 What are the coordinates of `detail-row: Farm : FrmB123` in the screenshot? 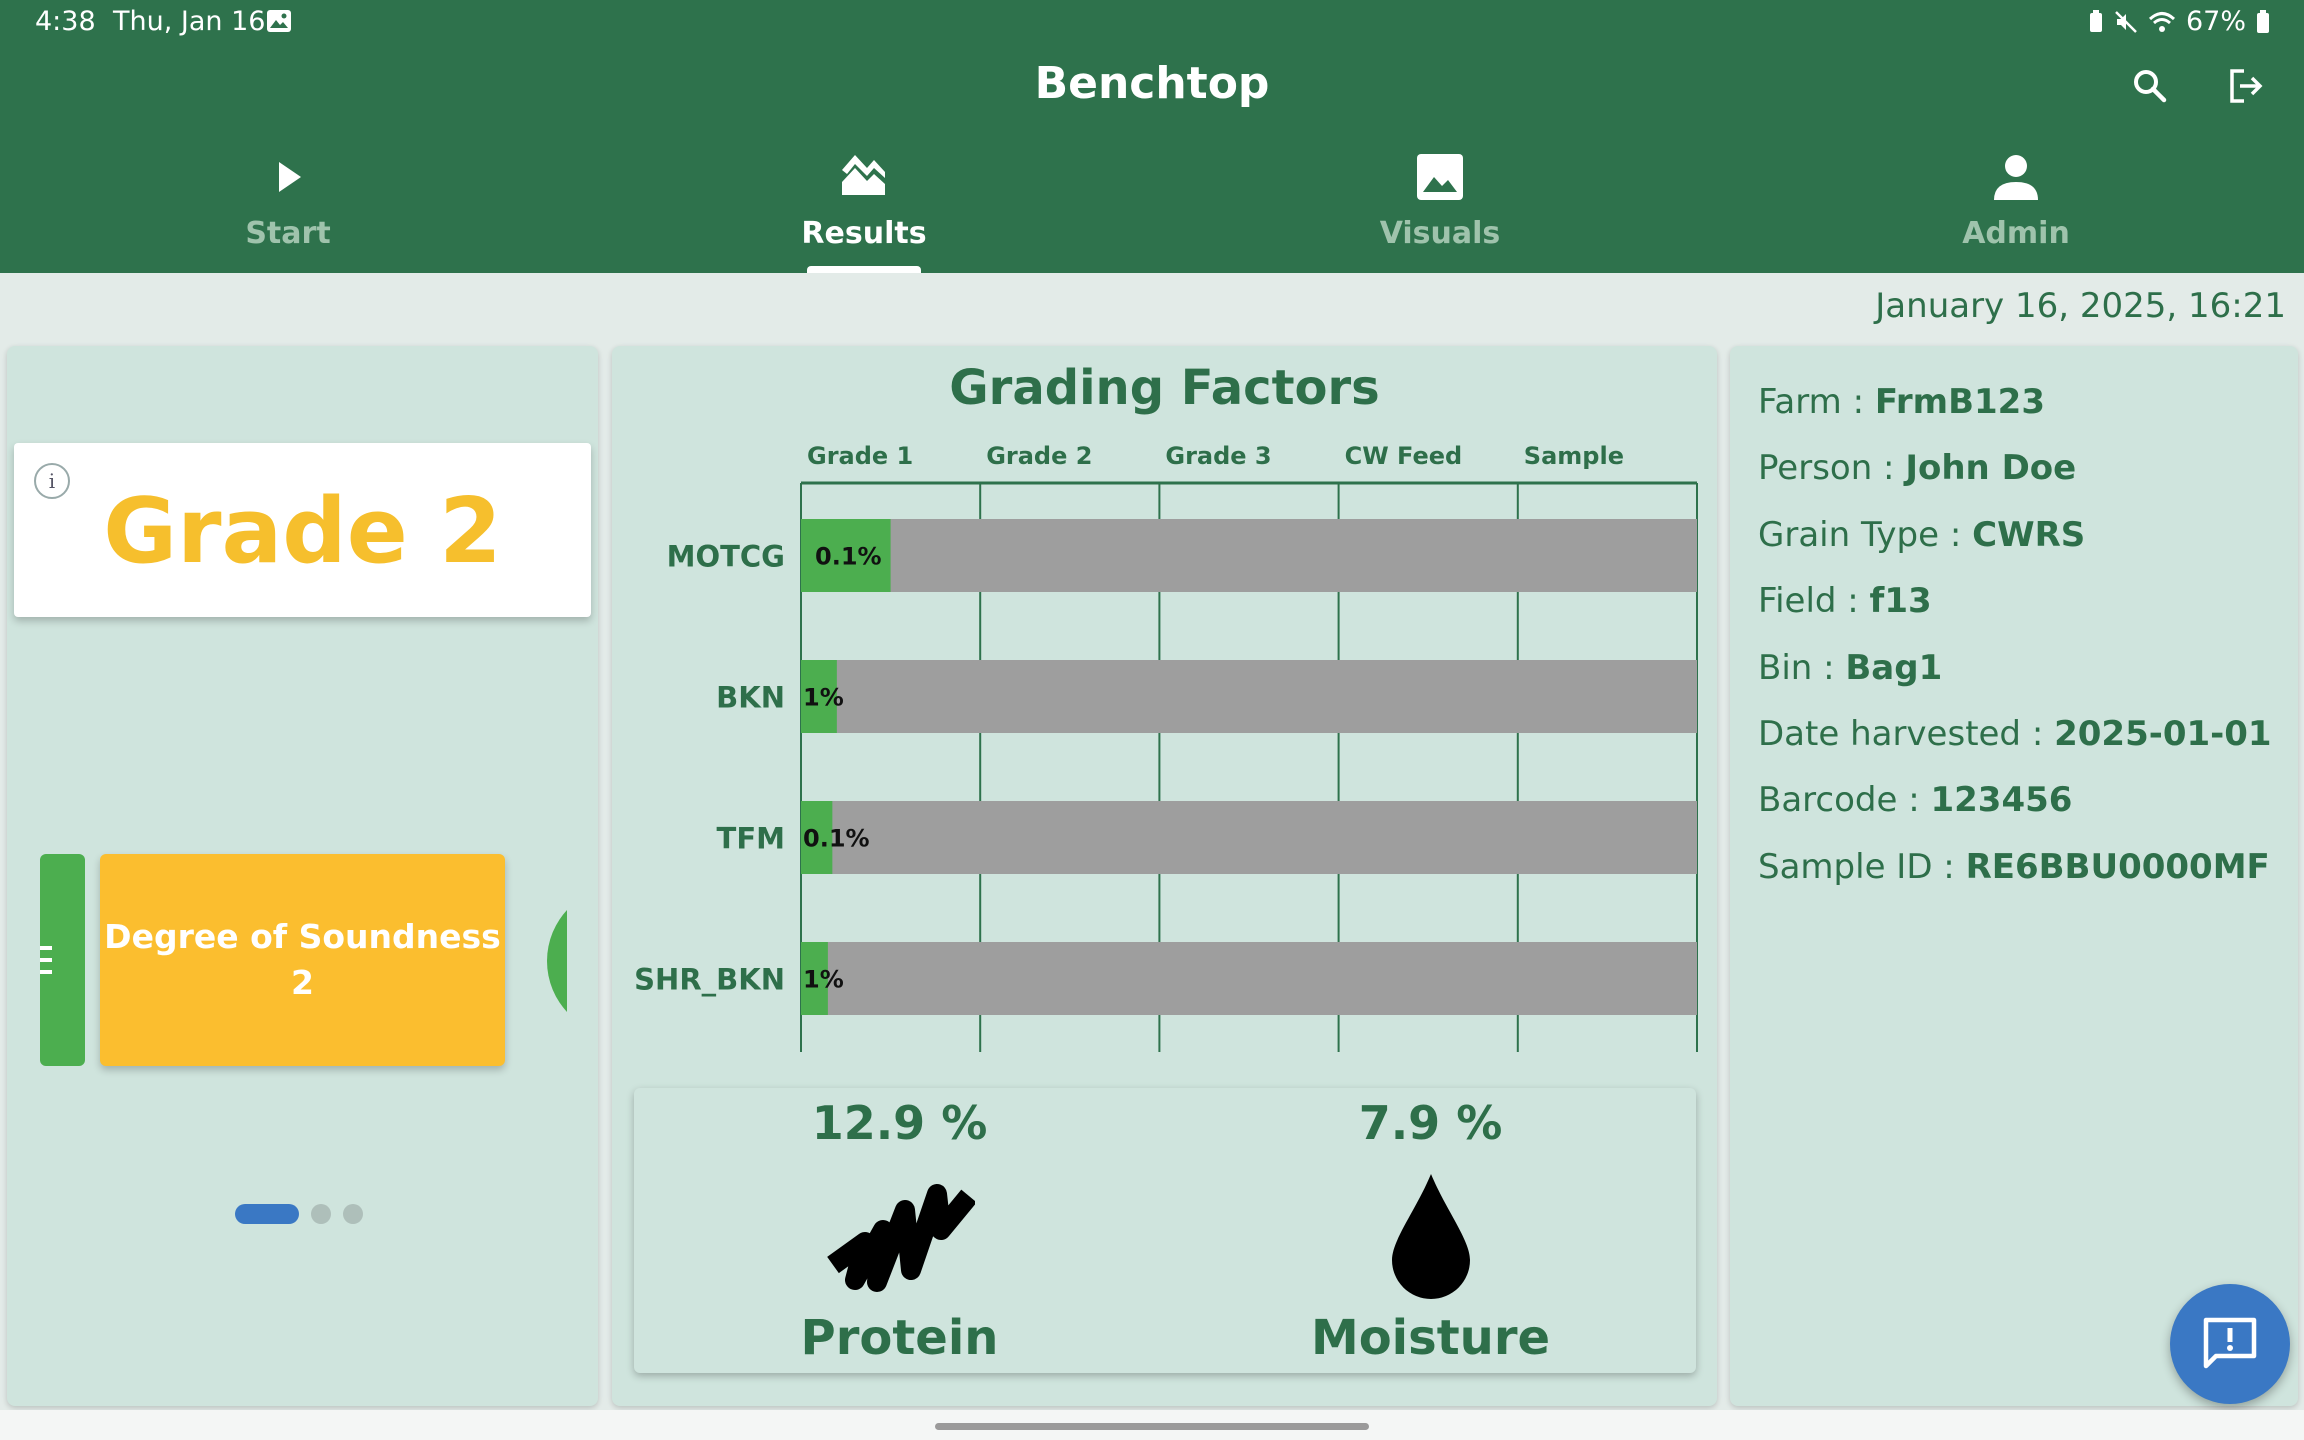 It's located at (2015, 415).